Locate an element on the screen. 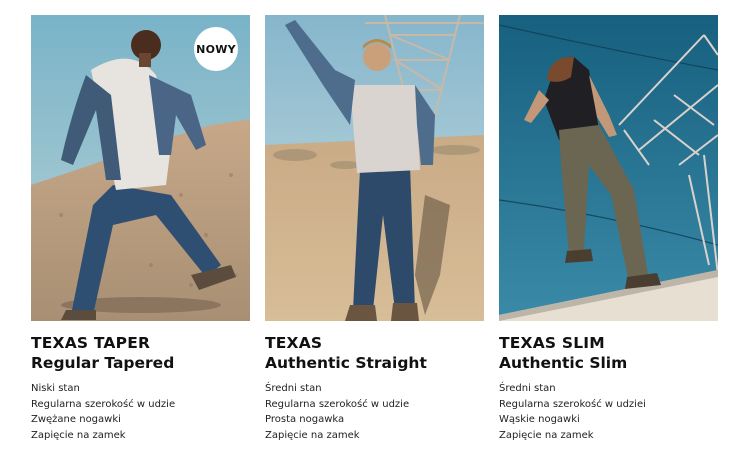 This screenshot has height=456, width=750. feature-item: Wąskie nogawki is located at coordinates (539, 419).